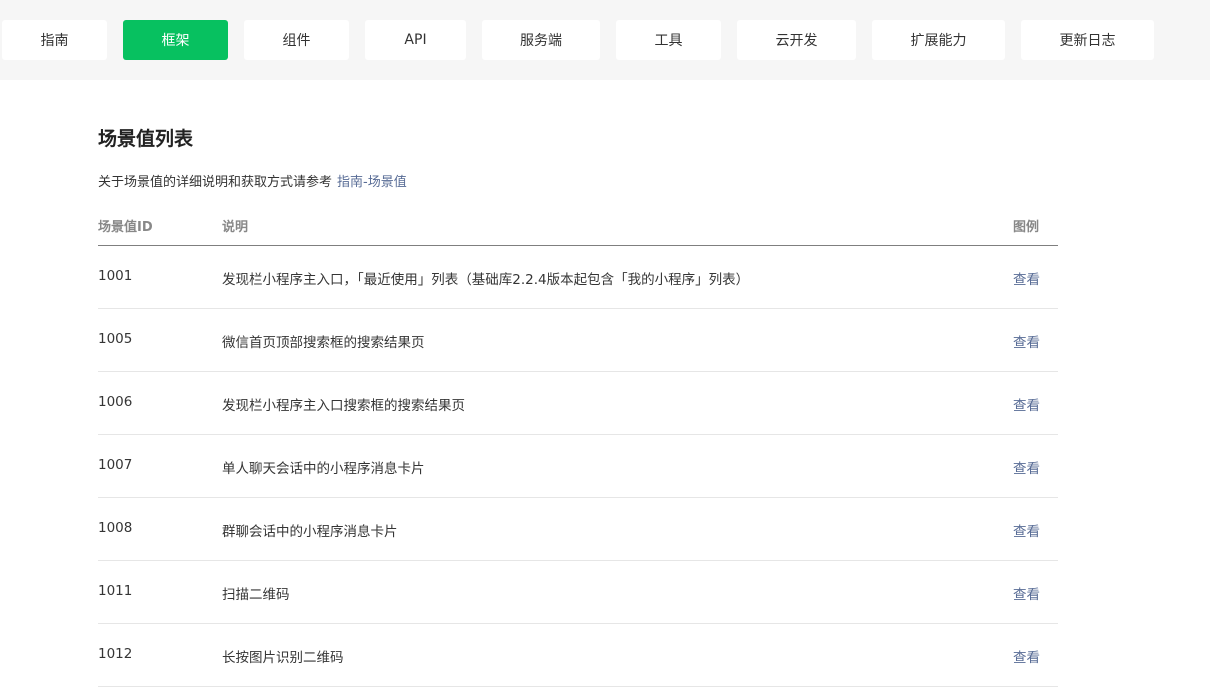 Image resolution: width=1210 pixels, height=699 pixels. What do you see at coordinates (115, 465) in the screenshot?
I see `cell-scene-id: 1007` at bounding box center [115, 465].